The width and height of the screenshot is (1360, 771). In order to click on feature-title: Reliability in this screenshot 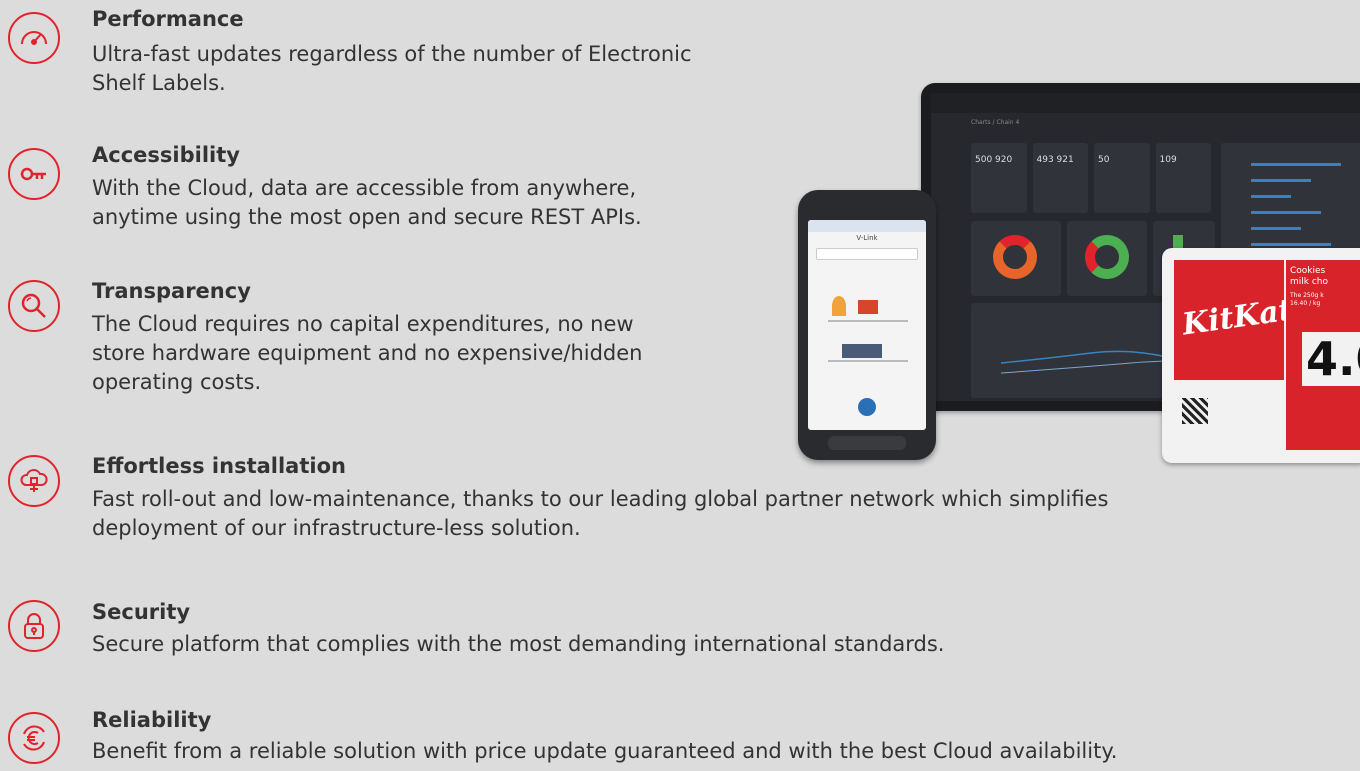, I will do `click(152, 720)`.